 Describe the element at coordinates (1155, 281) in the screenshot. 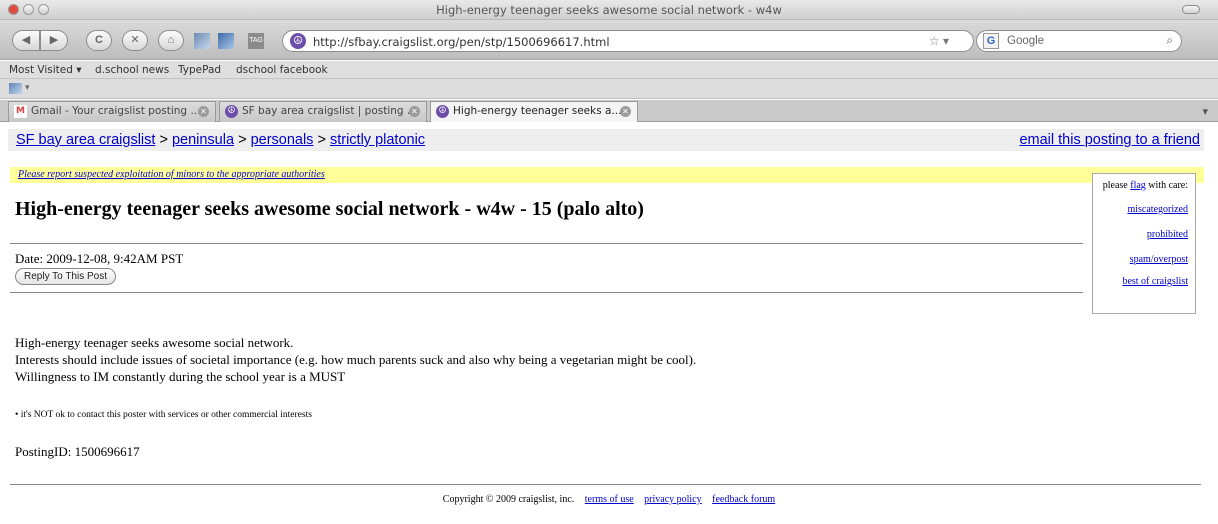

I see `flag-best-of: best of craigslist` at that location.